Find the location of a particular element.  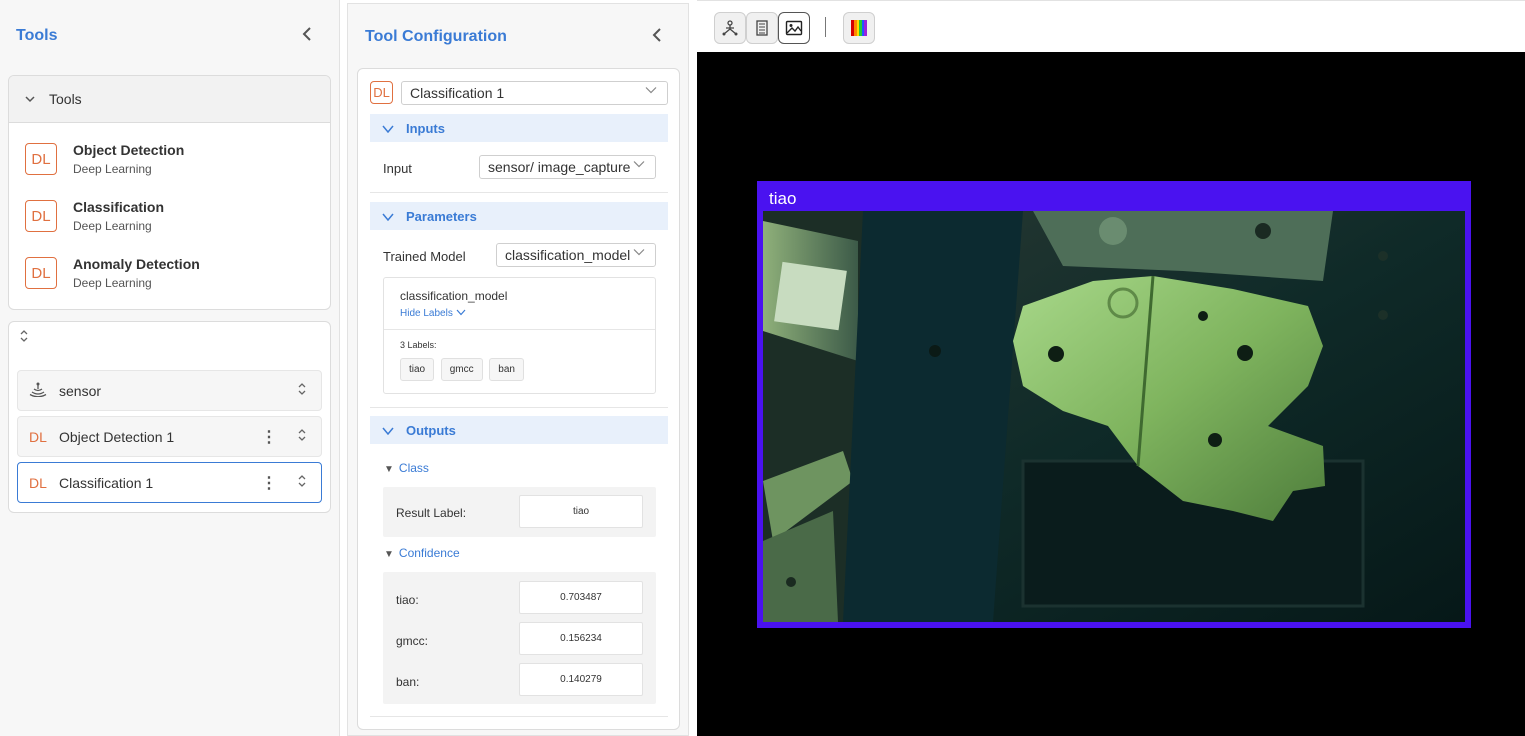

confidence-header-label: Confidence is located at coordinates (429, 553).